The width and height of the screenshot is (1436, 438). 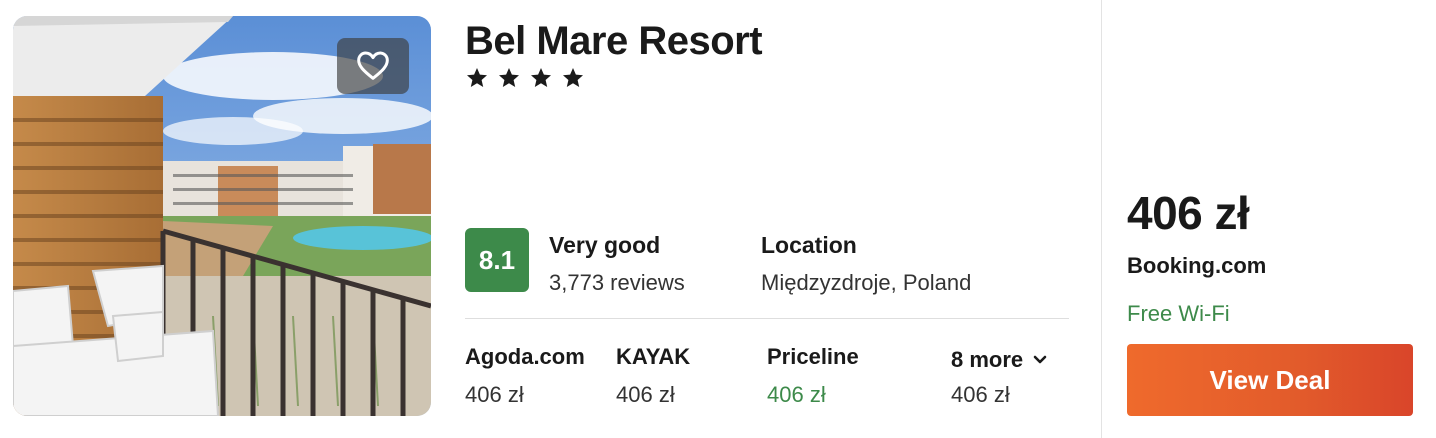 I want to click on star-rating, so click(x=525, y=78).